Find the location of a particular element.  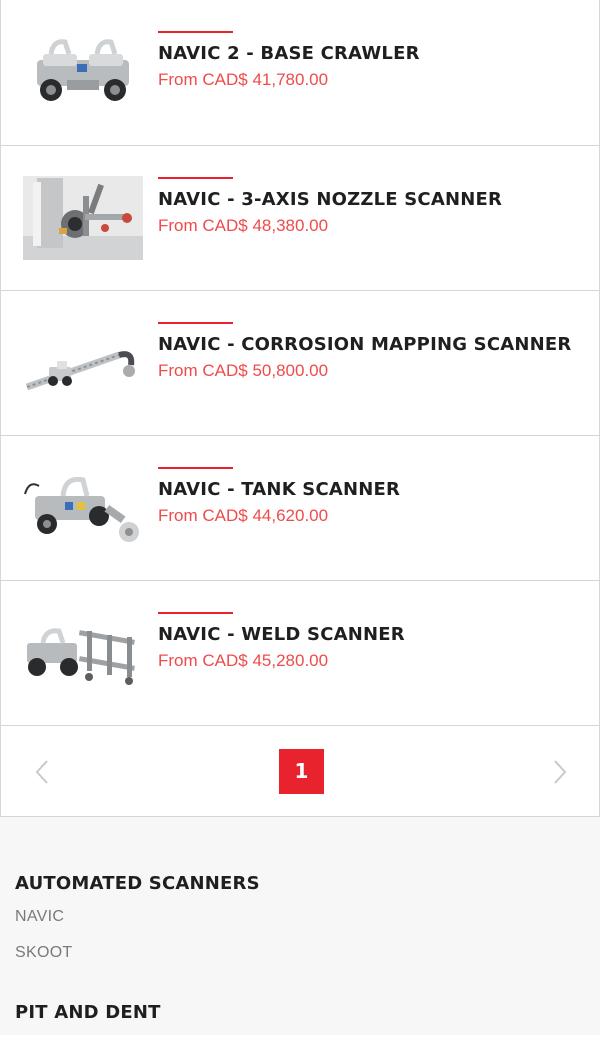

tank-scanner-image is located at coordinates (83, 508).